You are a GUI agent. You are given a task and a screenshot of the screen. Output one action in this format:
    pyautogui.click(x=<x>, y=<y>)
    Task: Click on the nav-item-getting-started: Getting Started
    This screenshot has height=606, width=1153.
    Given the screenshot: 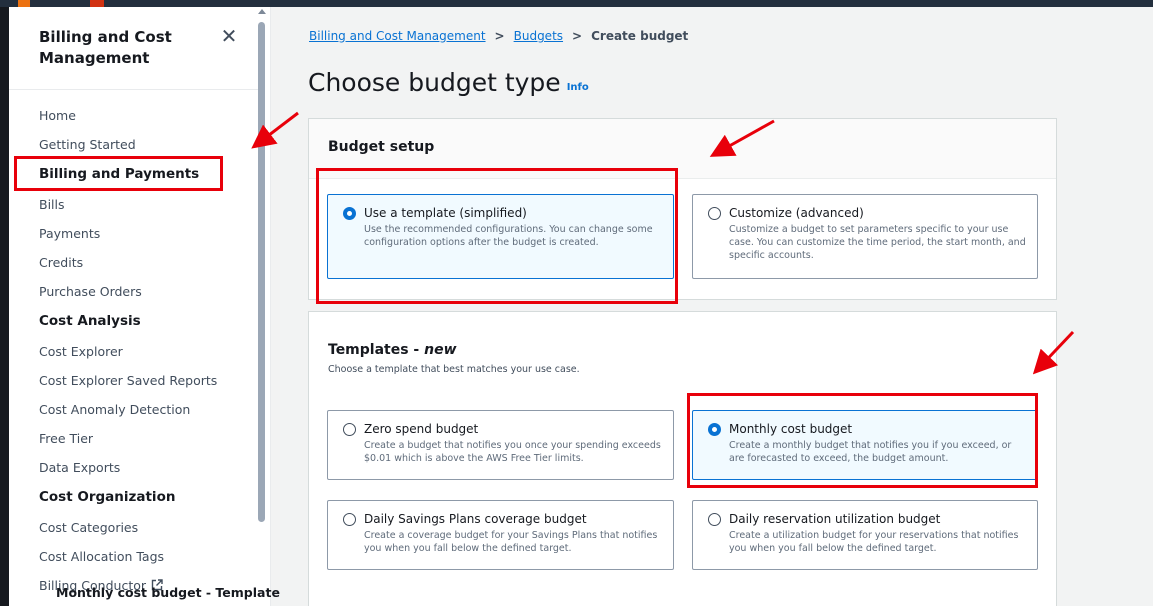 What is the action you would take?
    pyautogui.click(x=149, y=144)
    